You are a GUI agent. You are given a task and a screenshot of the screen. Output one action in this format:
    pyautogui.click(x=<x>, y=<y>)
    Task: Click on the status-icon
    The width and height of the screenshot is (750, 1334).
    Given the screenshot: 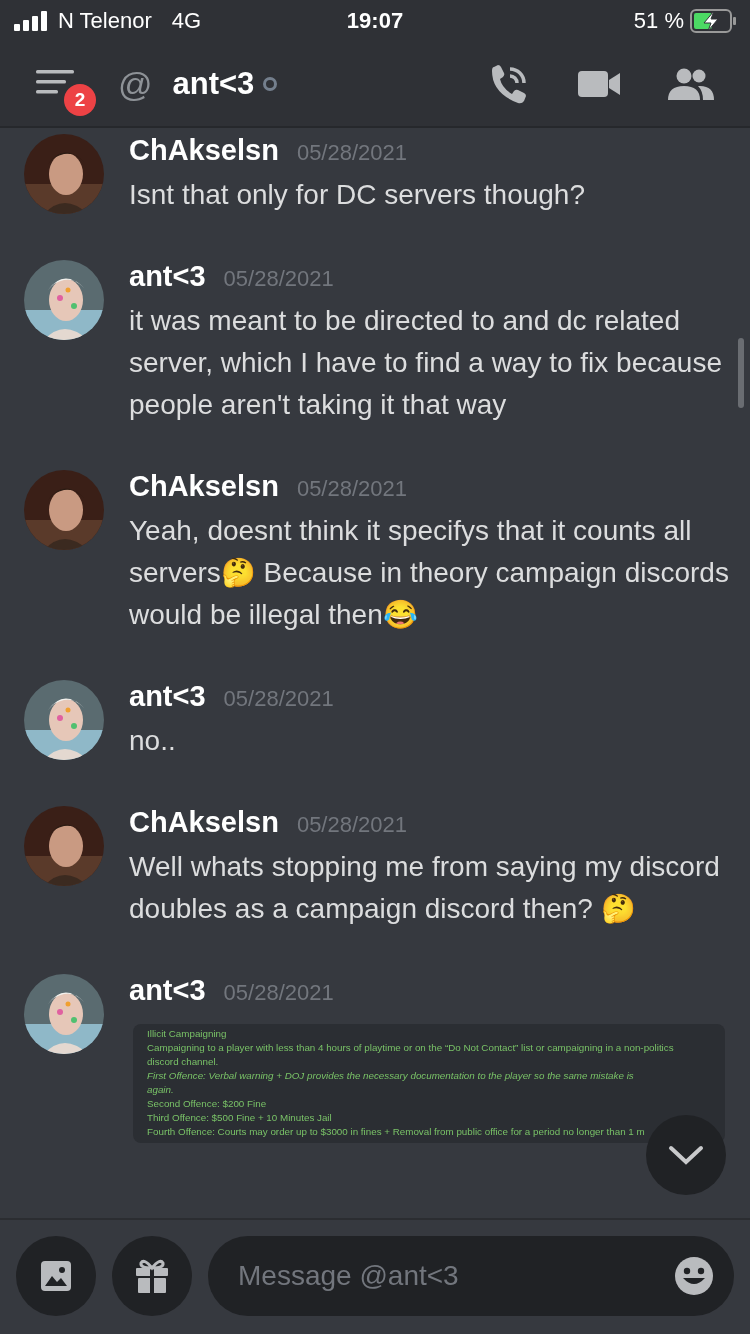 What is the action you would take?
    pyautogui.click(x=270, y=84)
    